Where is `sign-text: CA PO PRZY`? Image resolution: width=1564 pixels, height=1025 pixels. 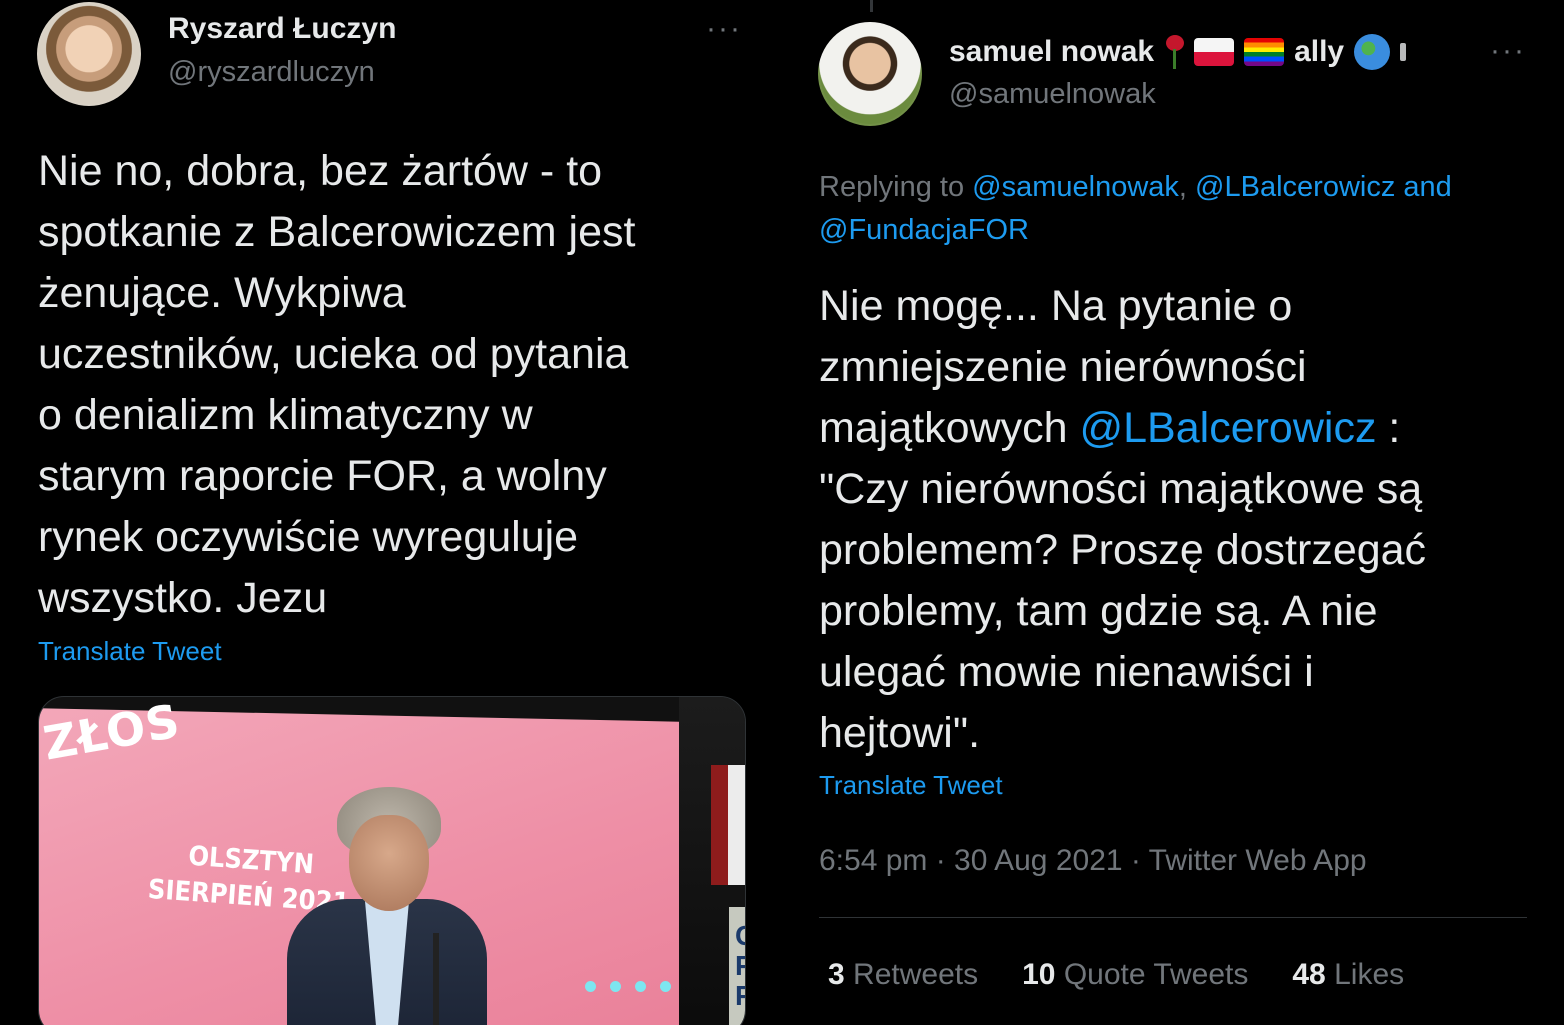 sign-text: CA PO PRZY is located at coordinates (737, 966).